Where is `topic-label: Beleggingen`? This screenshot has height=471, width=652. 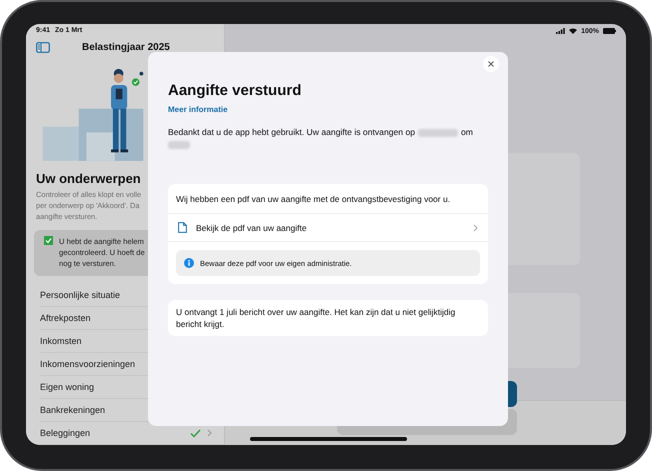 topic-label: Beleggingen is located at coordinates (66, 433).